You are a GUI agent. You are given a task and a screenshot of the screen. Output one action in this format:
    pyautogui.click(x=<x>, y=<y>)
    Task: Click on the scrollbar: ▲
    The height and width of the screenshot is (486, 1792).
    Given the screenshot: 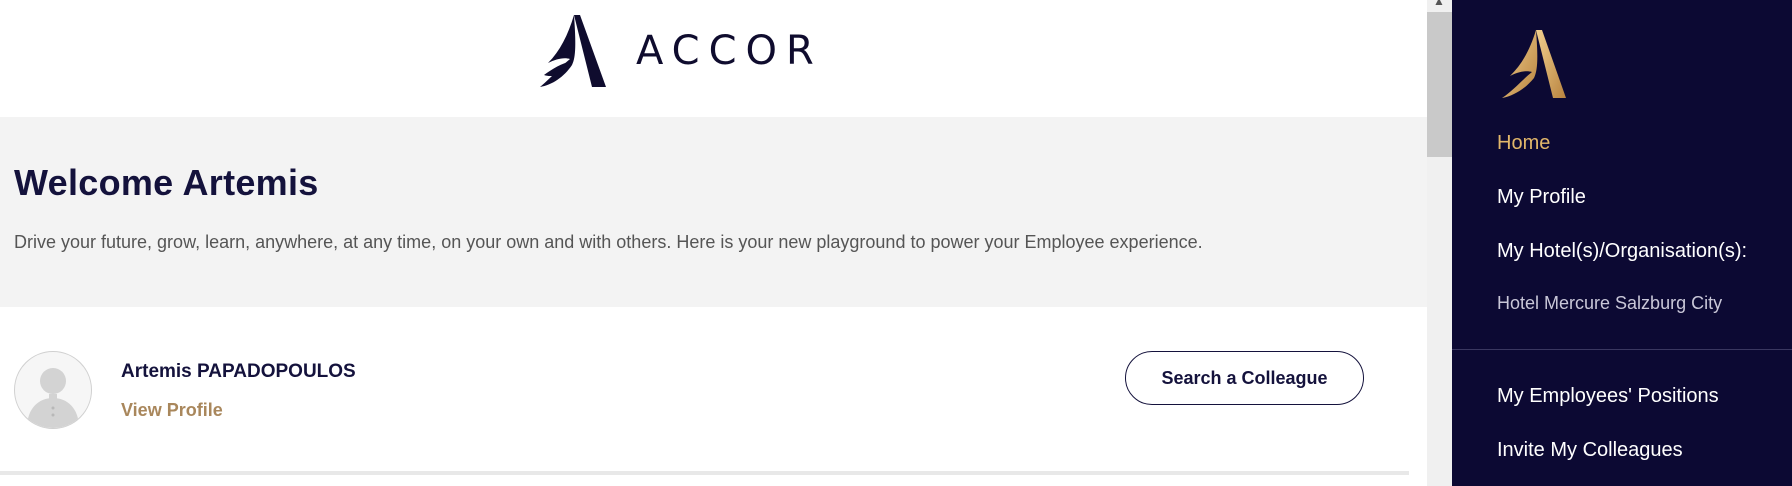 What is the action you would take?
    pyautogui.click(x=1439, y=243)
    